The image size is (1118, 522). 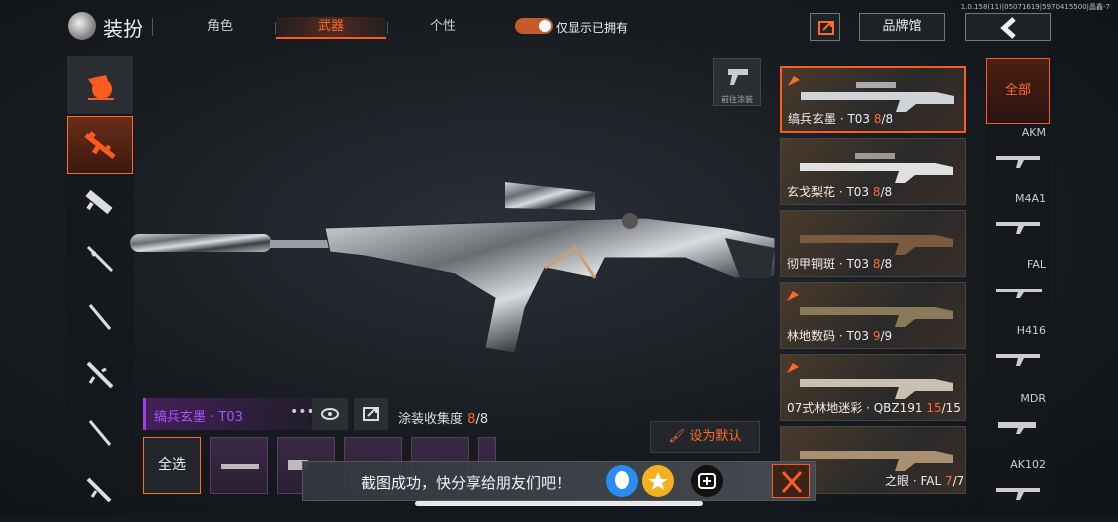 I want to click on weapon-category-sidebar, so click(x=100, y=281).